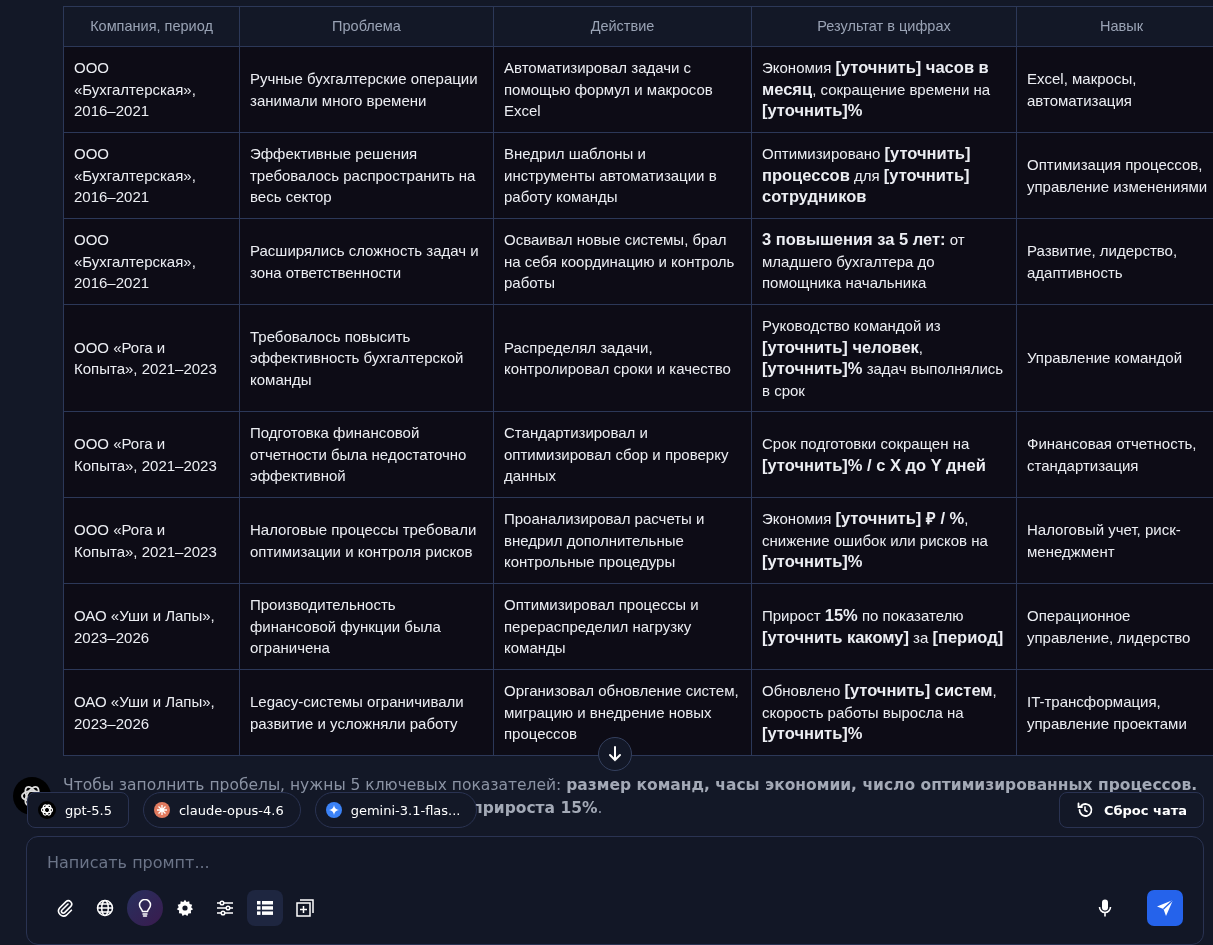  What do you see at coordinates (1131, 810) in the screenshot?
I see `reset-chat-button: Сброс чата` at bounding box center [1131, 810].